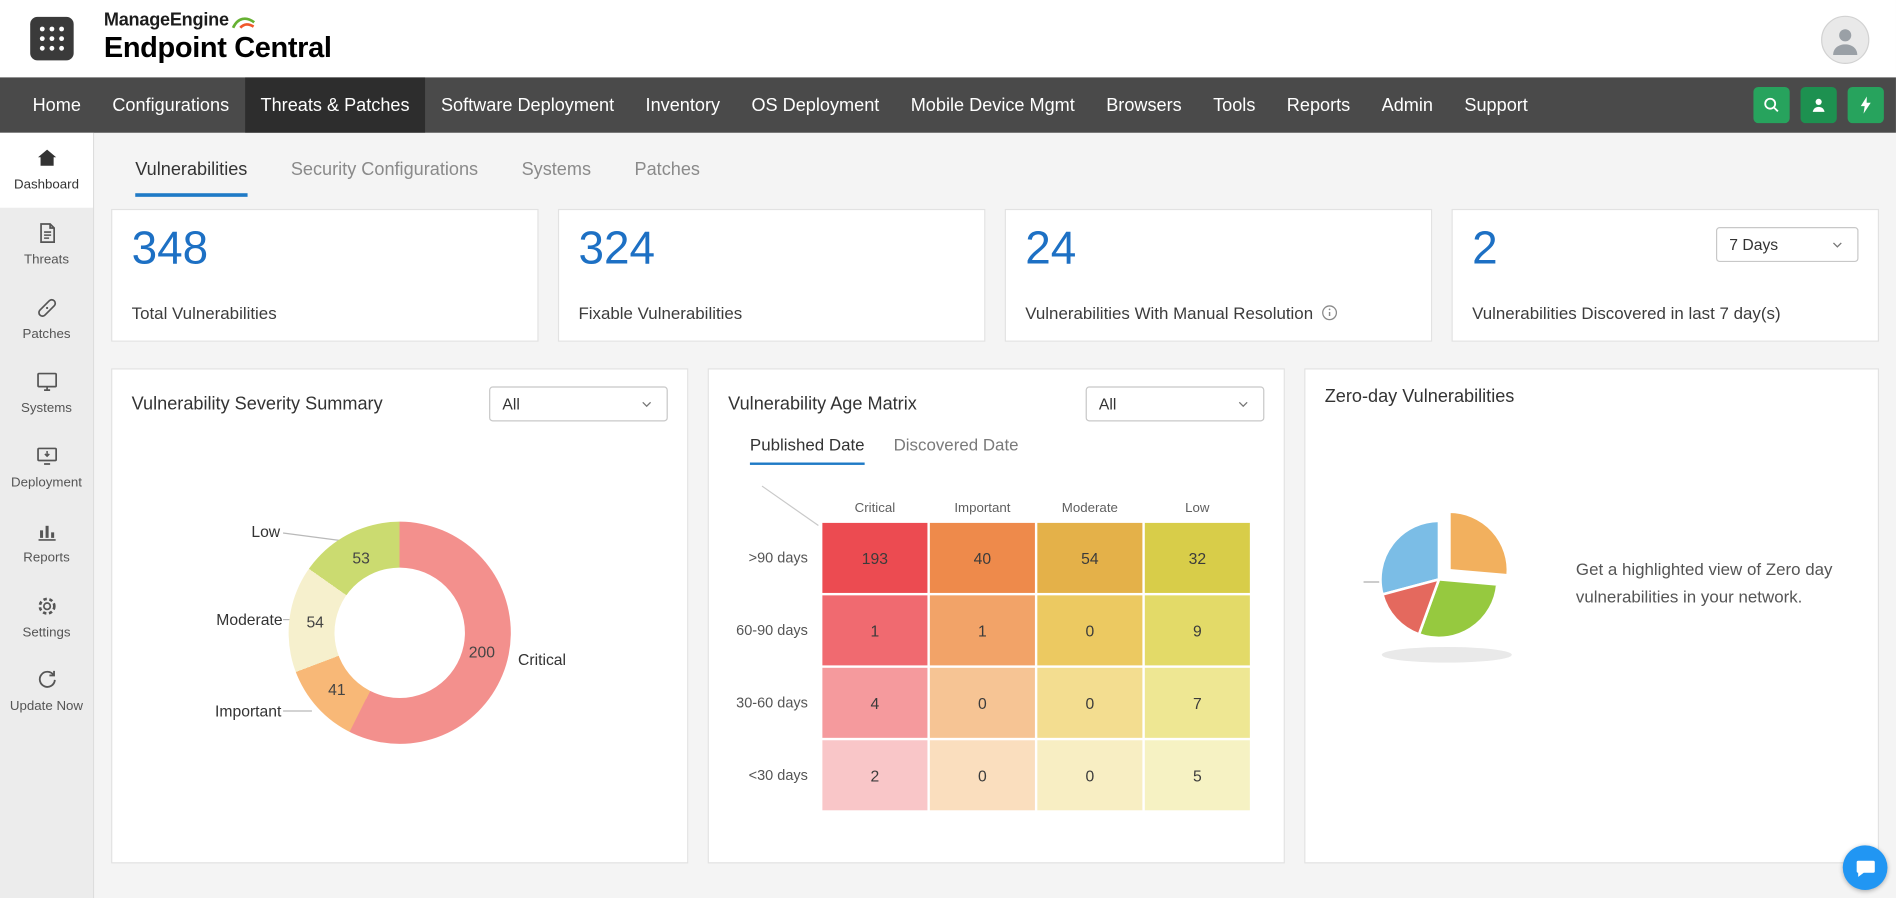 The width and height of the screenshot is (1896, 898). What do you see at coordinates (1089, 508) in the screenshot?
I see `matrix-col-moderate: Moderate` at bounding box center [1089, 508].